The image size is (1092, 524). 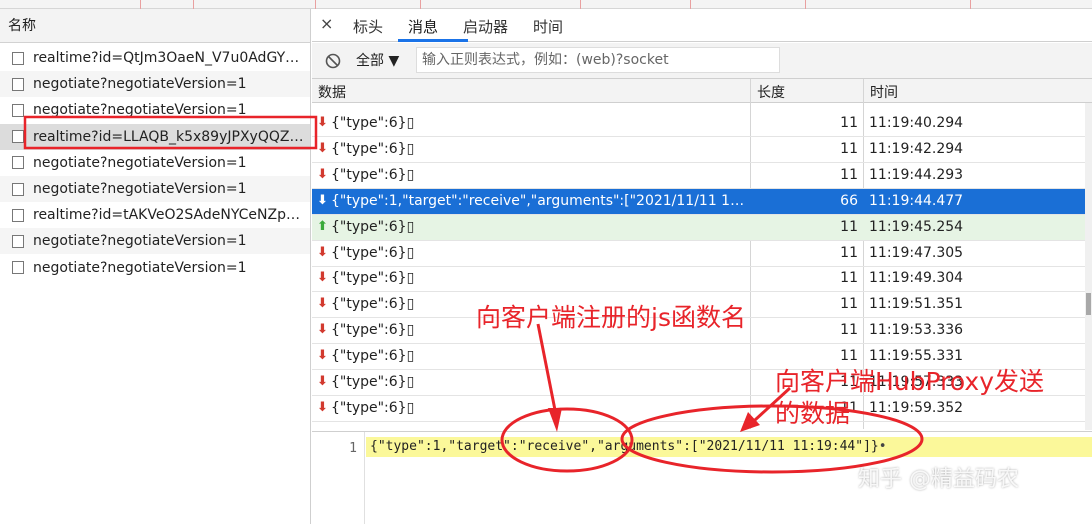 I want to click on annotation-function-name: 向客户端注册的js函数名, so click(x=611, y=317).